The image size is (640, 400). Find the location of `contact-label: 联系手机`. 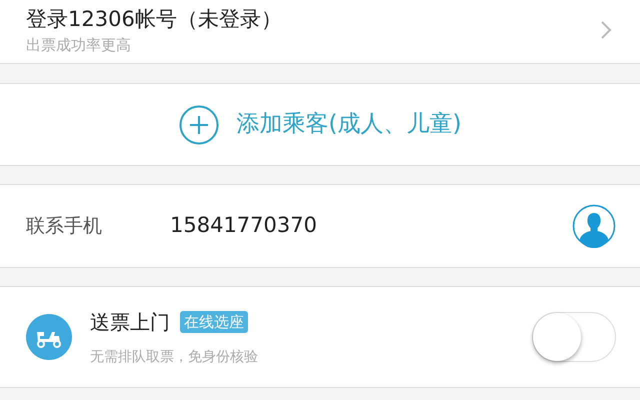

contact-label: 联系手机 is located at coordinates (64, 226).